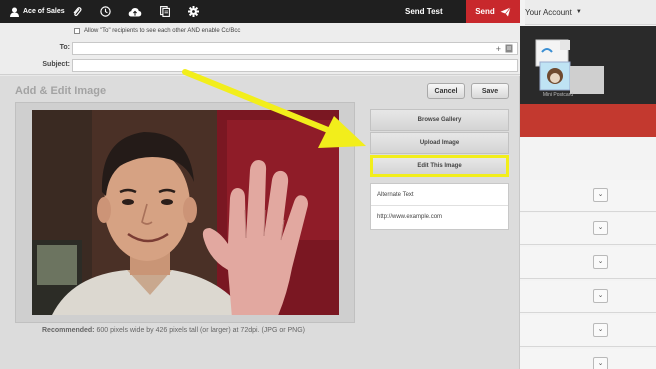 Image resolution: width=656 pixels, height=369 pixels. Describe the element at coordinates (498, 49) in the screenshot. I see `plus-icon: +` at that location.